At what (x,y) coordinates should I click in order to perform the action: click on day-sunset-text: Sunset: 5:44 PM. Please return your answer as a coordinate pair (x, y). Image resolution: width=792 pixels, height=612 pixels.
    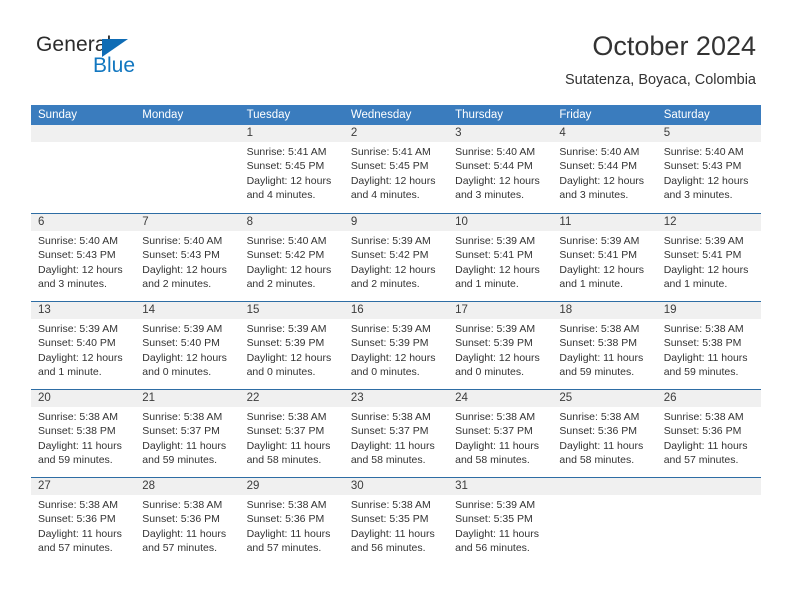
    Looking at the image, I should click on (494, 166).